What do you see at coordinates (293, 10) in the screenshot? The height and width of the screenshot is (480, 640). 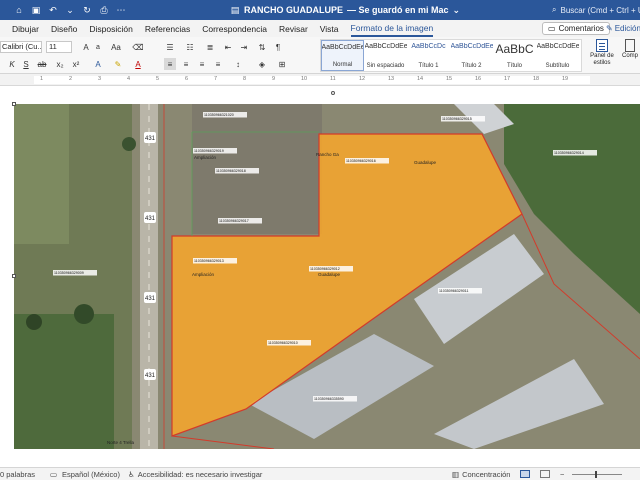 I see `document-name: RANCHO GUADALUPE` at bounding box center [293, 10].